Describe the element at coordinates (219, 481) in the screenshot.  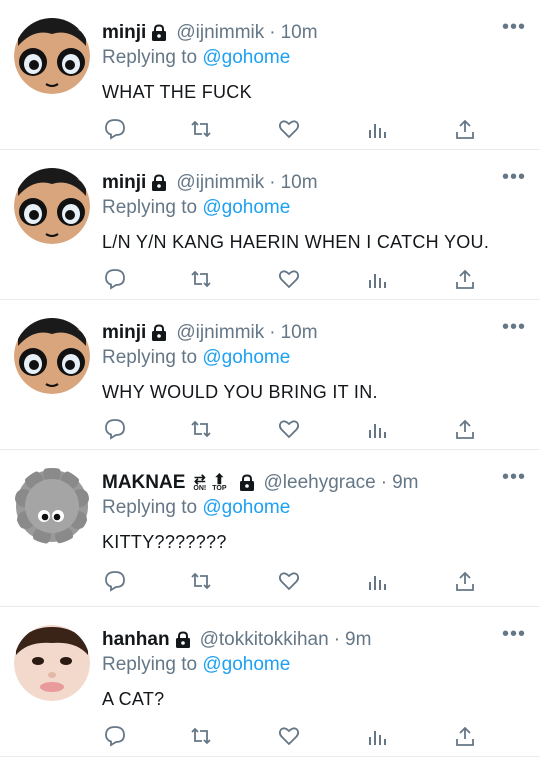
I see `top-badge-icon: ⬆ TOP` at that location.